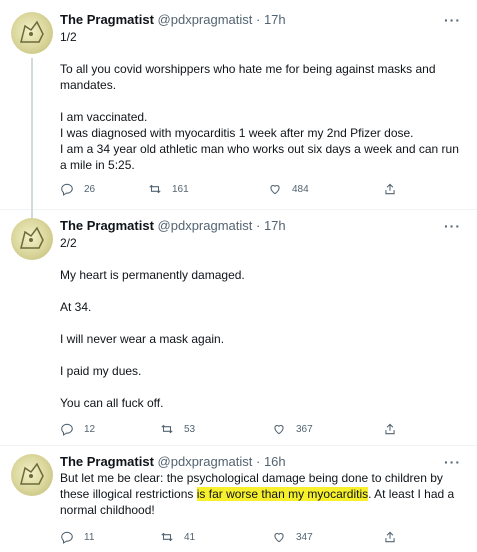  What do you see at coordinates (142, 339) in the screenshot?
I see `text-line: I will never wear a mask again.` at bounding box center [142, 339].